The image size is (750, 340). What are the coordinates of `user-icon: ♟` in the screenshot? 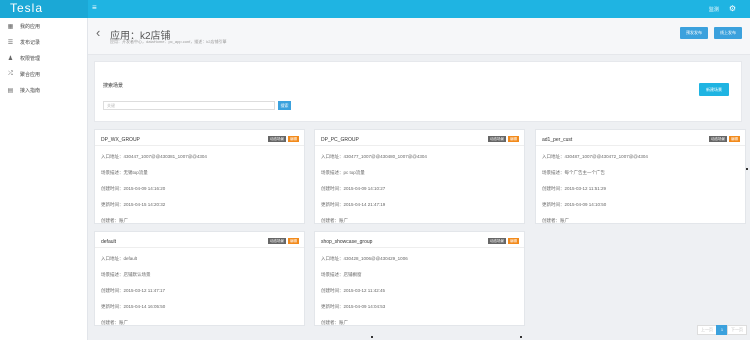 It's located at (10, 58).